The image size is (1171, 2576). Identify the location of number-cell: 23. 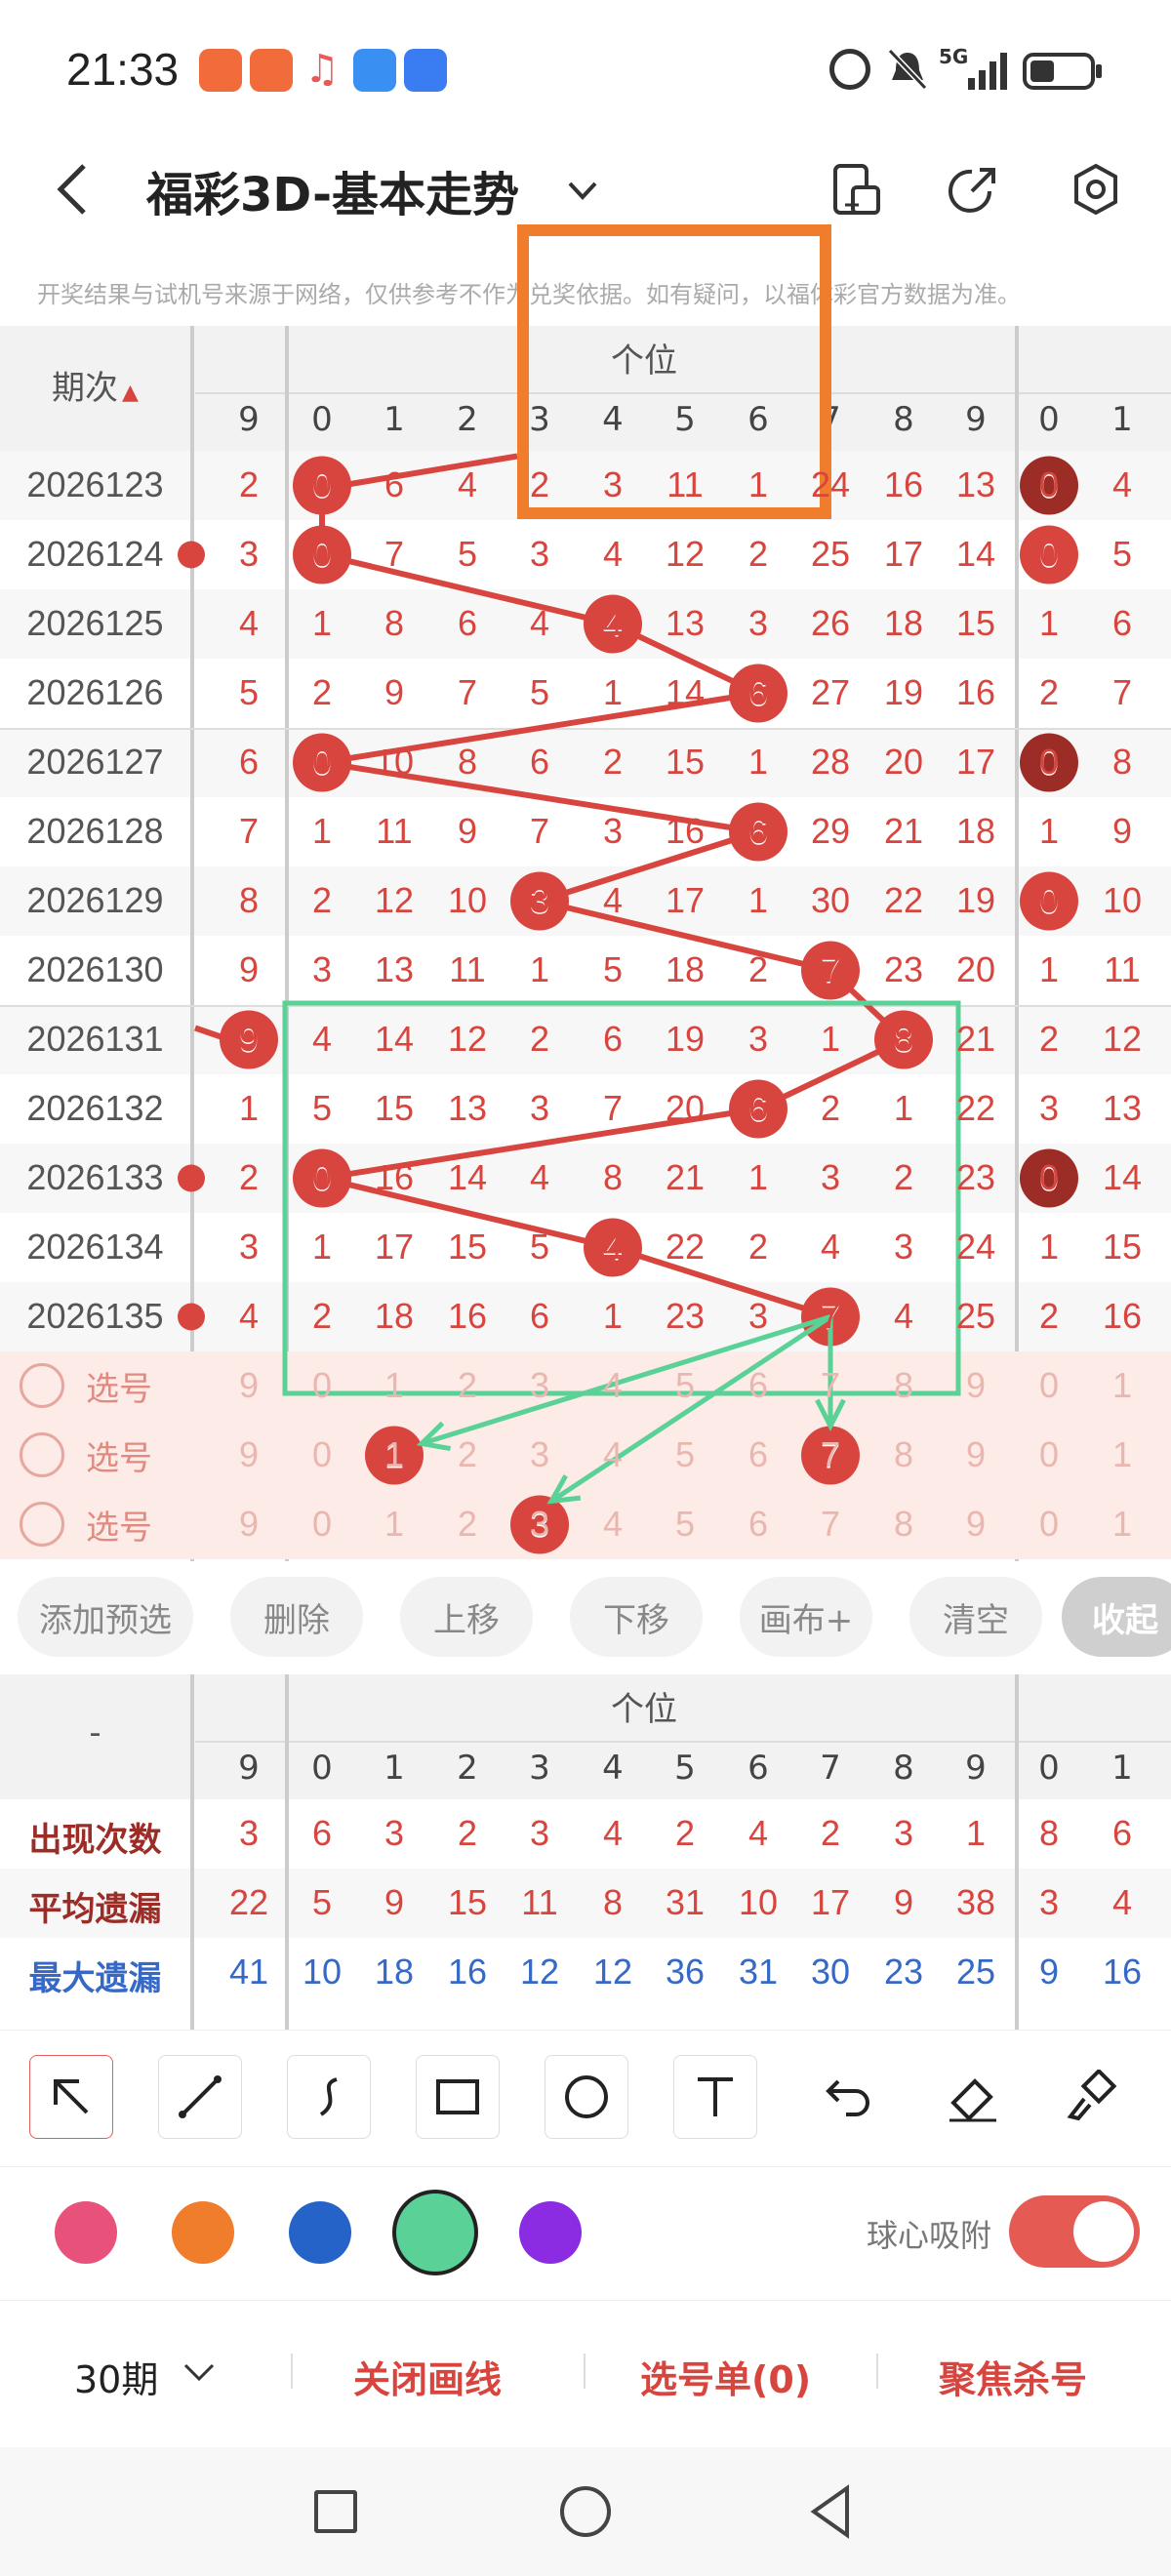
(903, 969).